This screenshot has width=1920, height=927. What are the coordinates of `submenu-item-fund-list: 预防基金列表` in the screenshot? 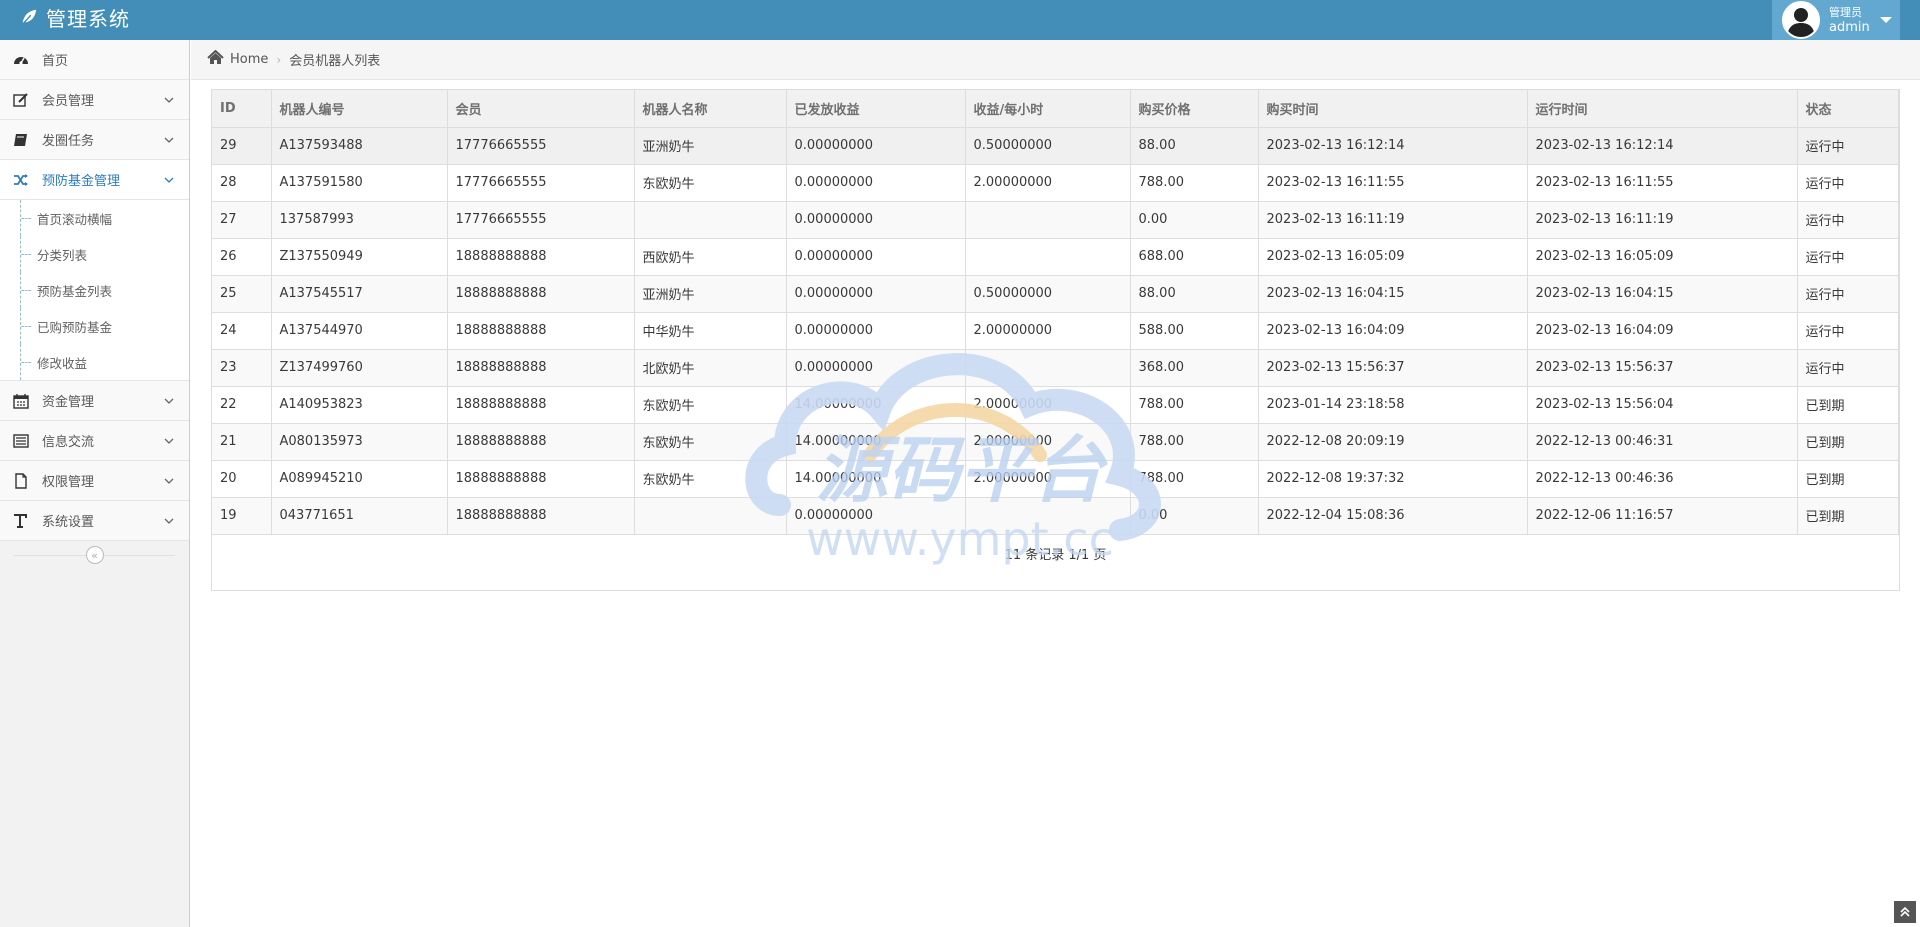 It's located at (94, 290).